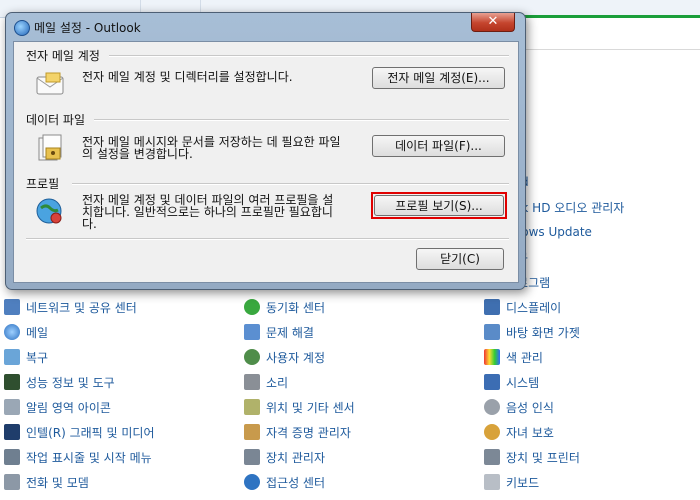 This screenshot has height=500, width=700. I want to click on troubleshoot-icon, so click(252, 332).